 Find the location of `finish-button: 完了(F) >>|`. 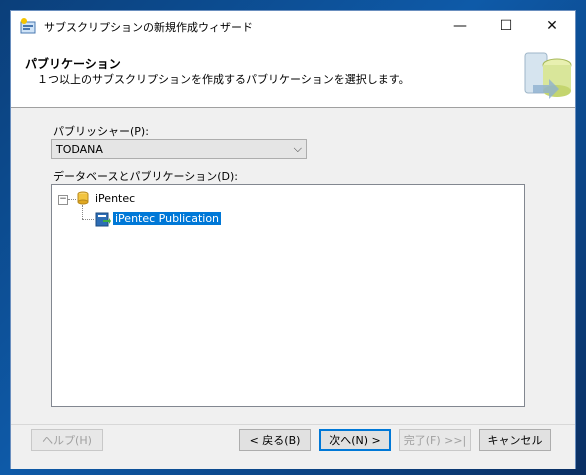

finish-button: 完了(F) >>| is located at coordinates (435, 440).